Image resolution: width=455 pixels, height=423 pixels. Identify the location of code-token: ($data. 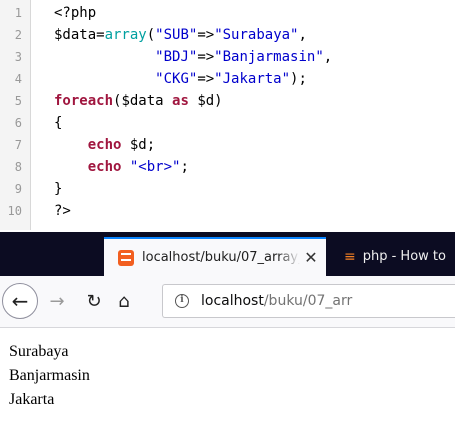
(143, 101).